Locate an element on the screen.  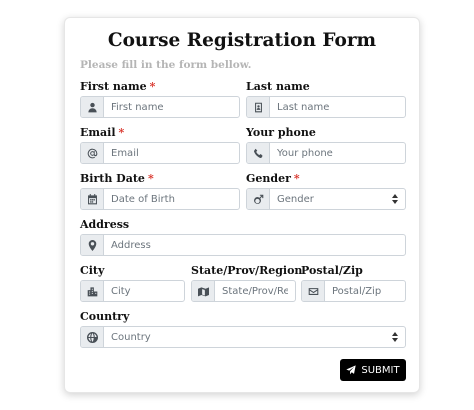
phone-icon is located at coordinates (258, 153).